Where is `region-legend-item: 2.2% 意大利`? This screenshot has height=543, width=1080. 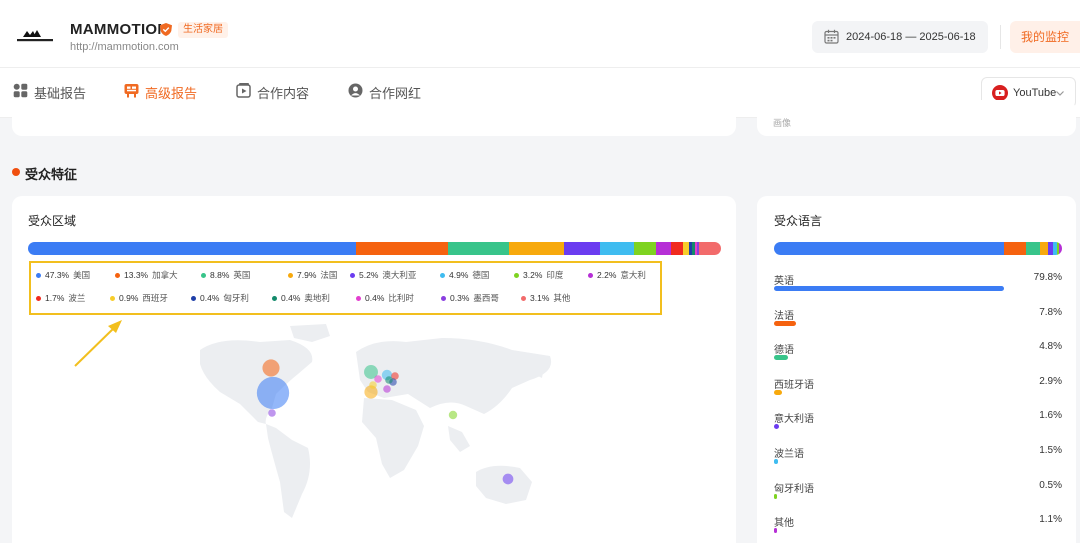
region-legend-item: 2.2% 意大利 is located at coordinates (617, 275).